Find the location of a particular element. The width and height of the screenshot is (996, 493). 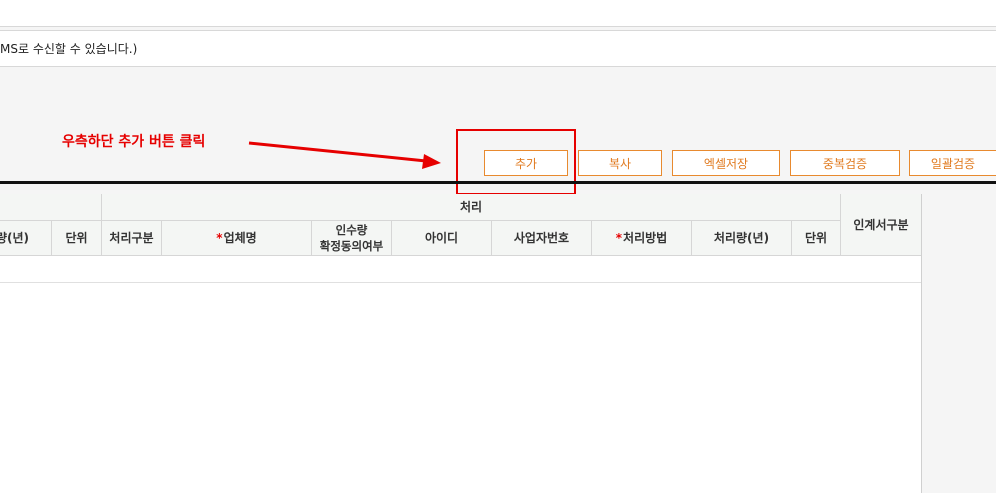

section-divider is located at coordinates (498, 182).